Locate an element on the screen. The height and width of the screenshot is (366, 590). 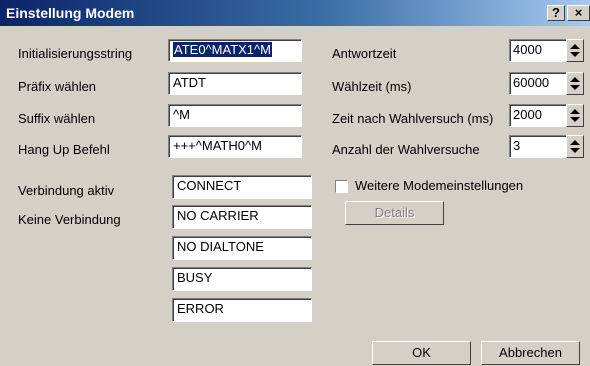
suffix-label: Suffix wählen is located at coordinates (57, 118).